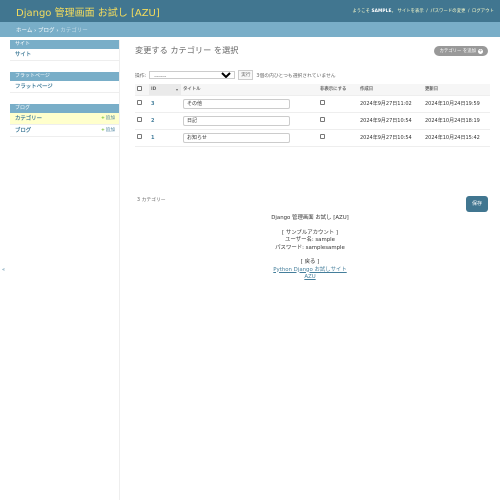 The width and height of the screenshot is (500, 500). What do you see at coordinates (381, 11) in the screenshot?
I see `username: SAMPLE` at bounding box center [381, 11].